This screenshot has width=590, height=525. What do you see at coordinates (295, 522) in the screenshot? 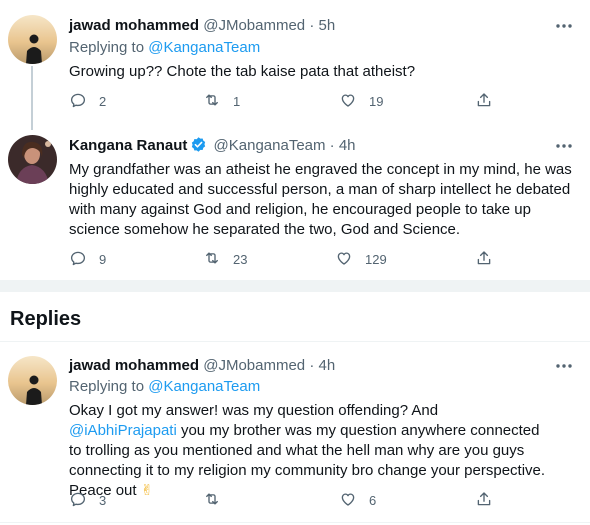
I see `bottom-divider` at bounding box center [295, 522].